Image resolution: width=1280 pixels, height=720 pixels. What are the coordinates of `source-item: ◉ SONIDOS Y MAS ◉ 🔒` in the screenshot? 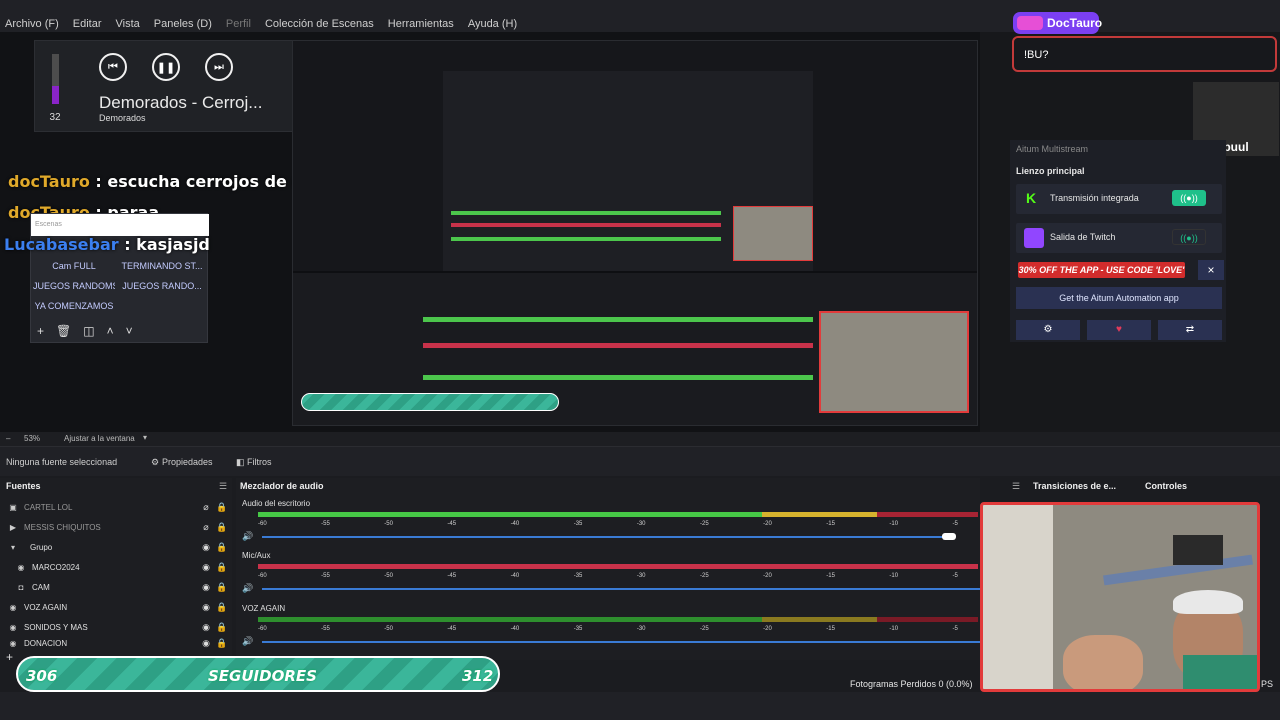 It's located at (119, 627).